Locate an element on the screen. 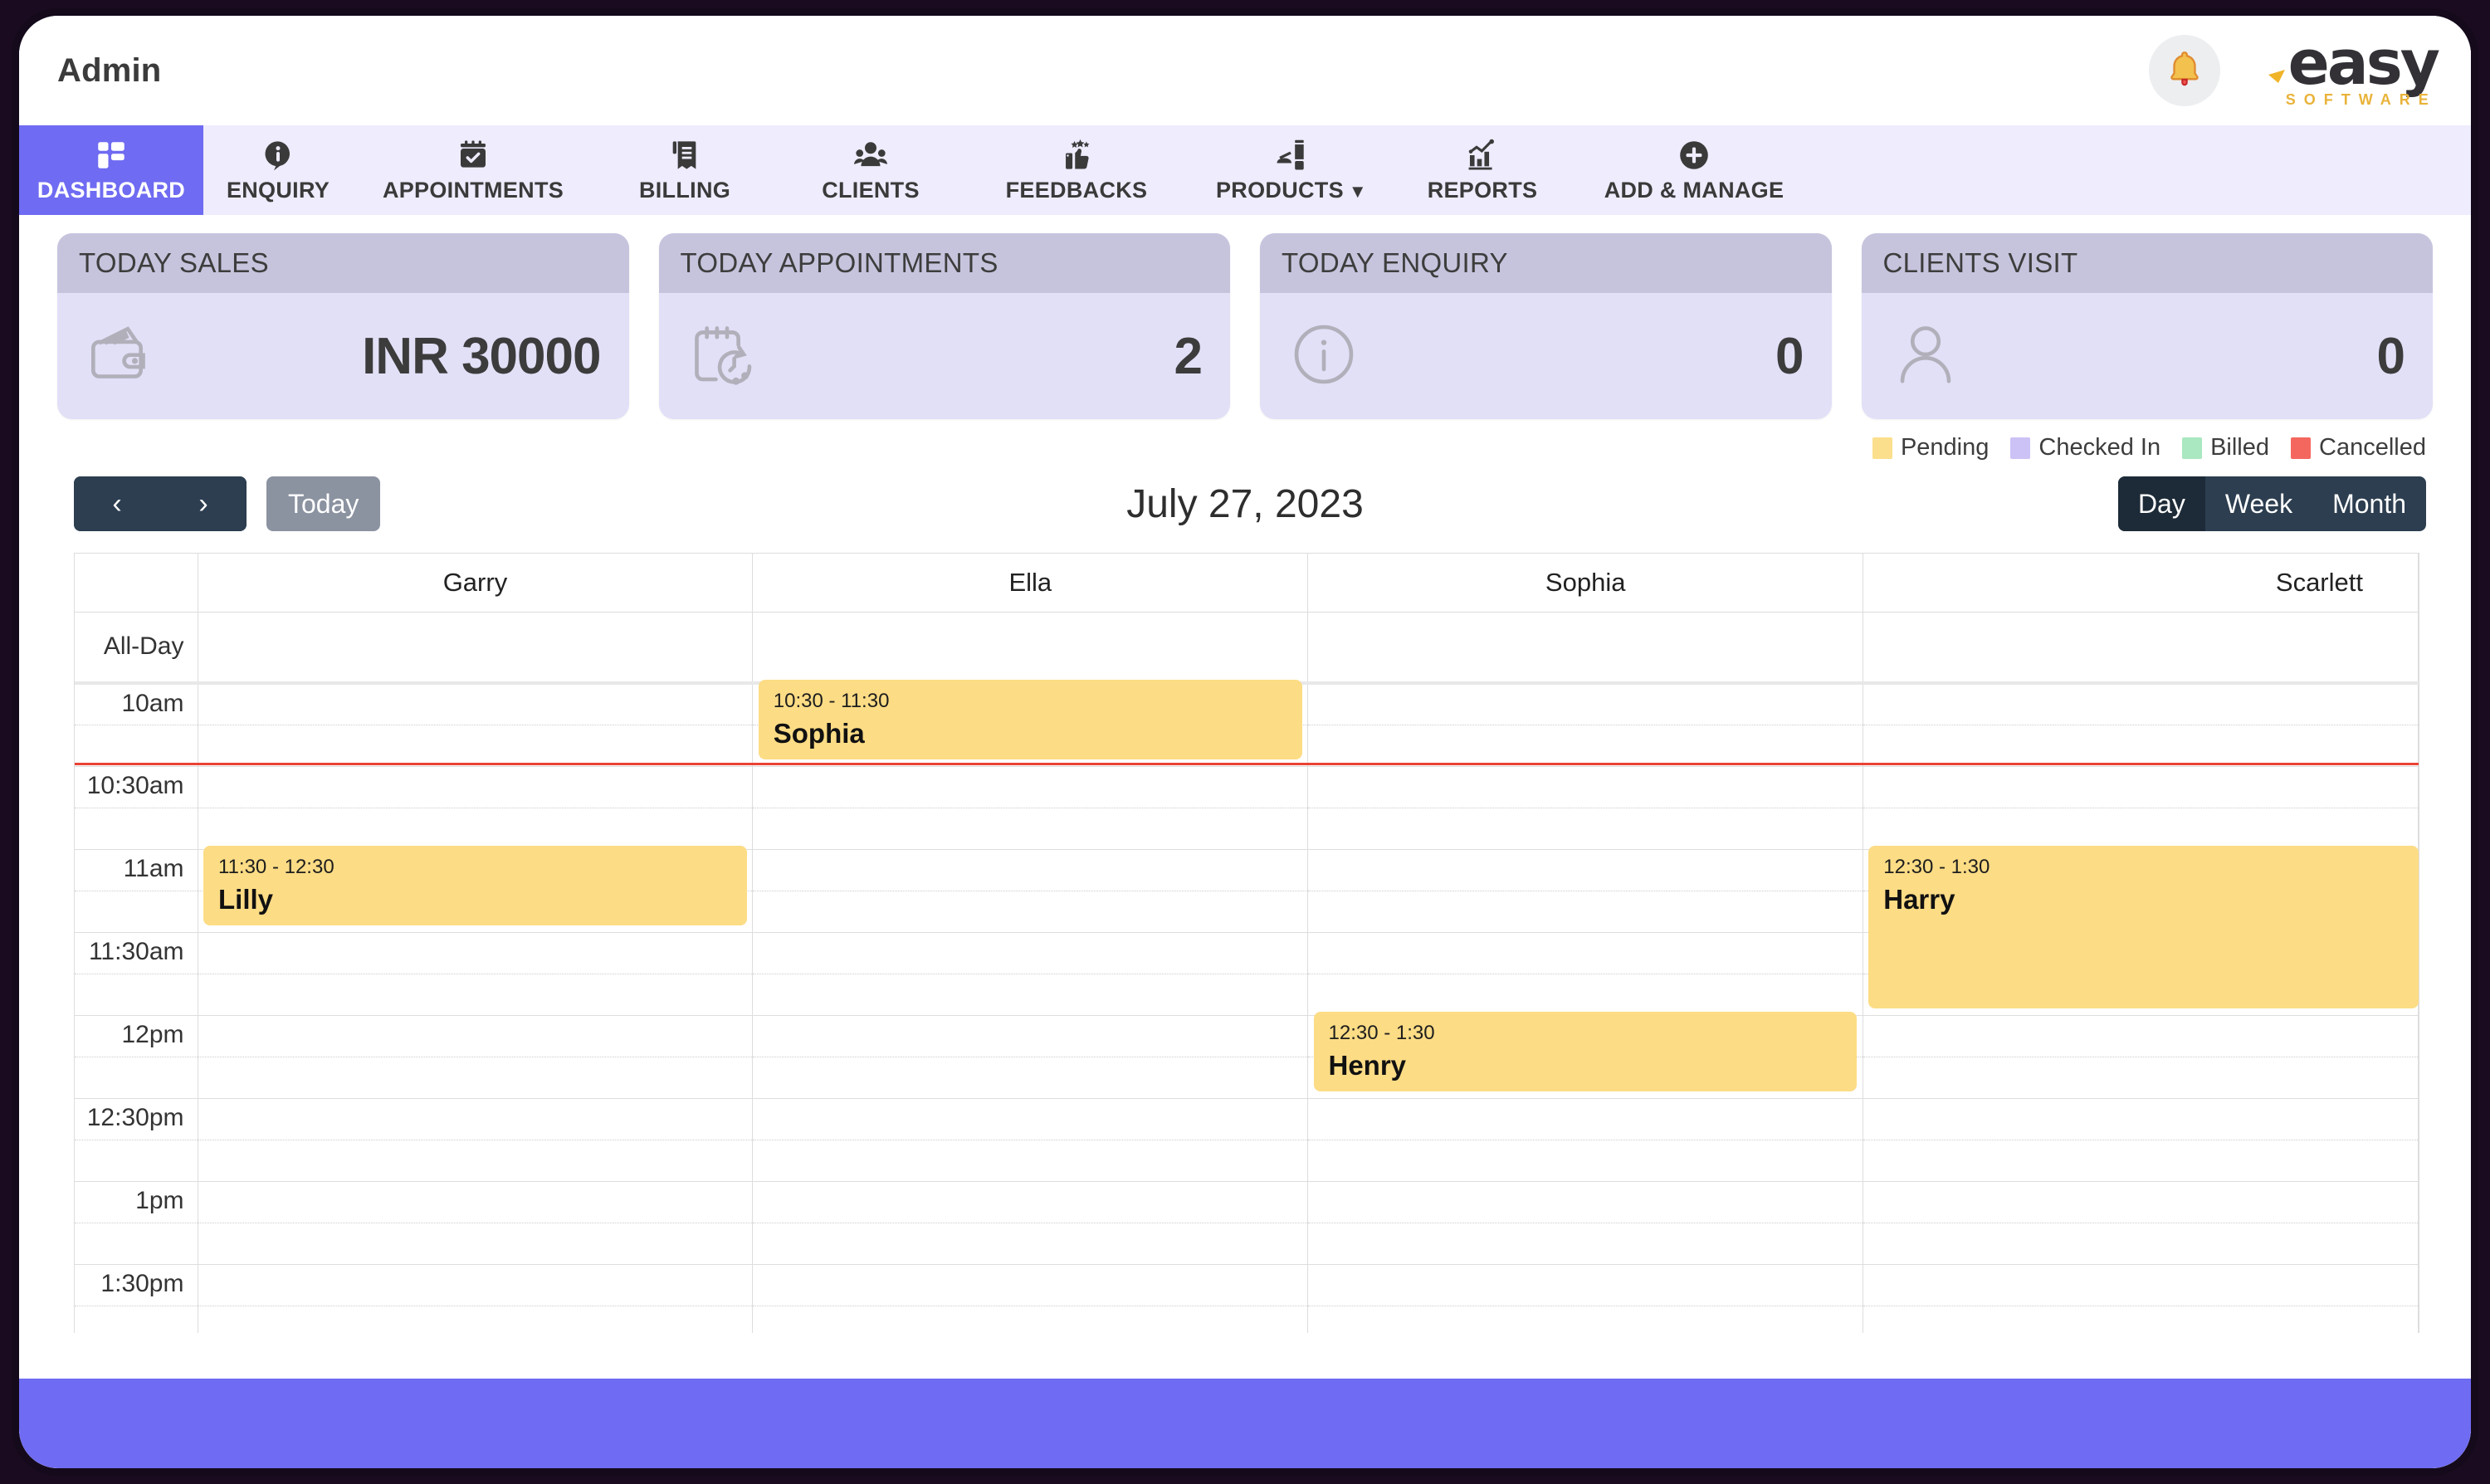 The image size is (2490, 1484). nav-item-add-and-manage: ADD & MANAGE is located at coordinates (1695, 170).